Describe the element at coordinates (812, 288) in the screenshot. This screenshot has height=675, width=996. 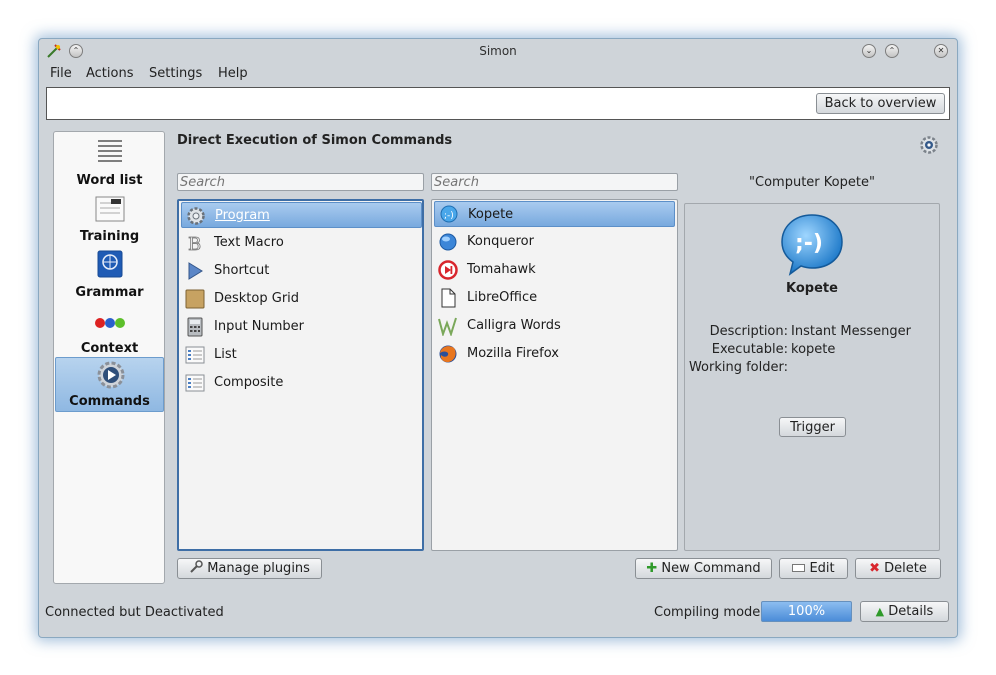
I see `command-name: Kopete` at that location.